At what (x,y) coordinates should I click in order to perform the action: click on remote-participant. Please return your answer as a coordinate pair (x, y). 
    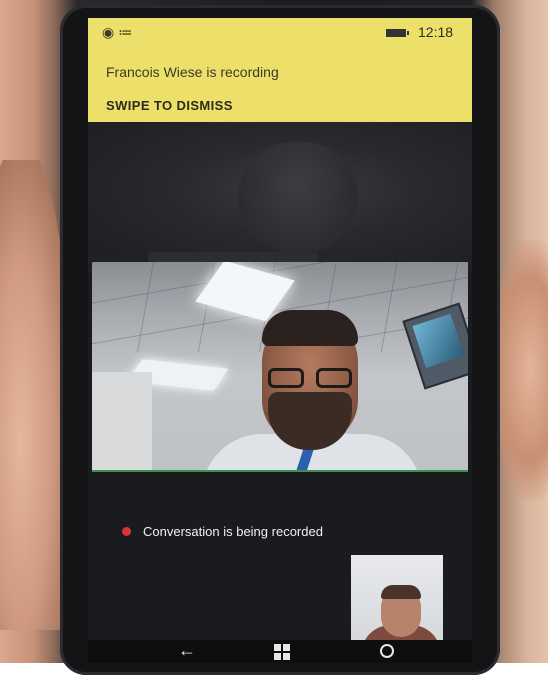
    Looking at the image, I should click on (312, 390).